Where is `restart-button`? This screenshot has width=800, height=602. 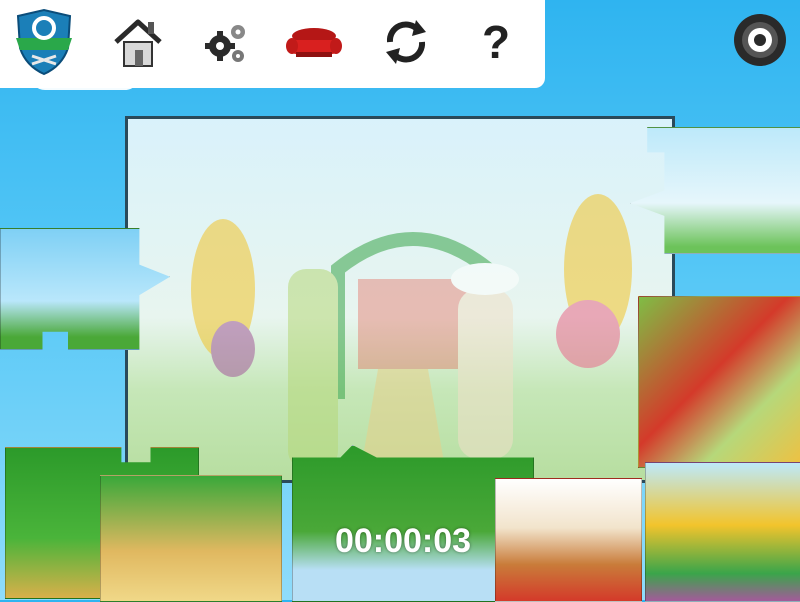
restart-button is located at coordinates (406, 42).